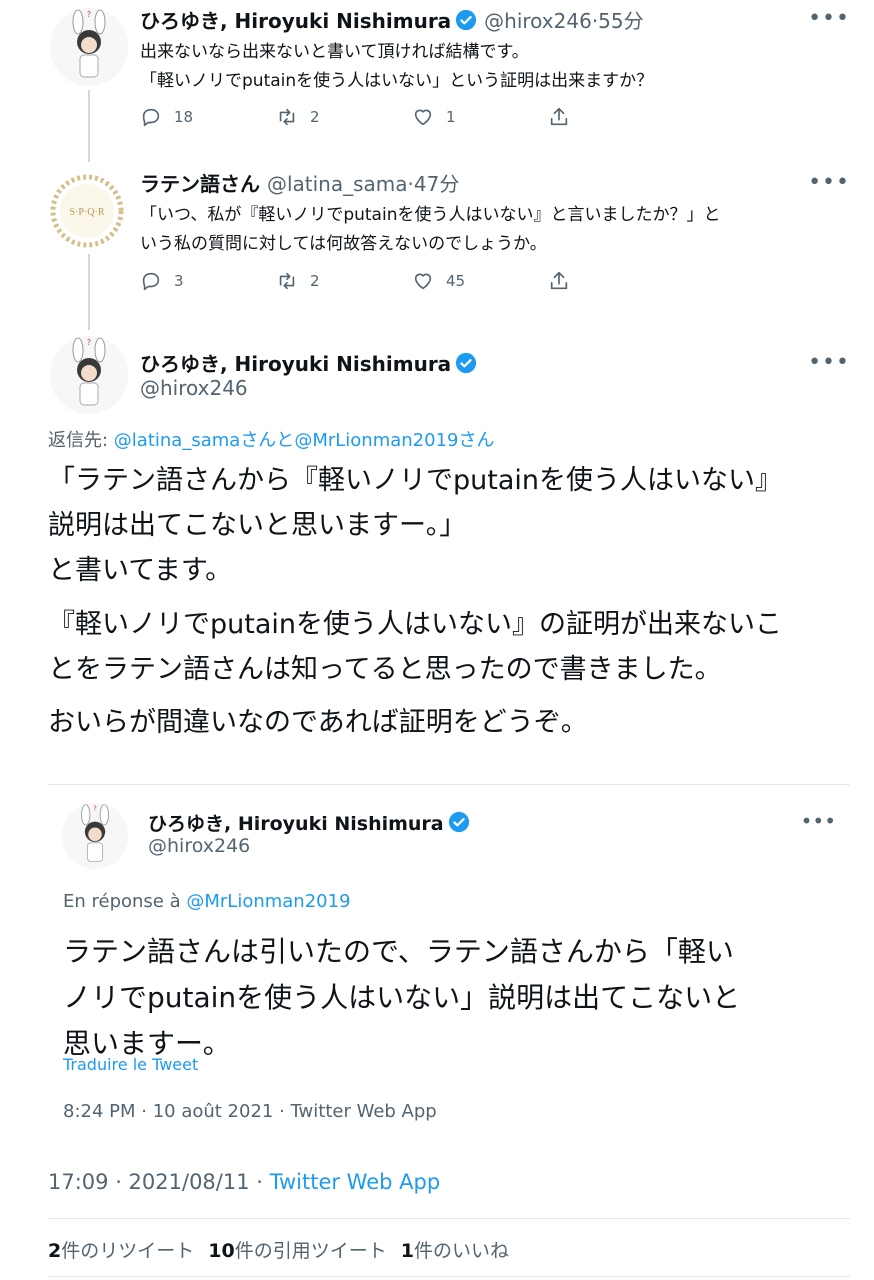 This screenshot has height=1280, width=874. I want to click on timestamp-text: 17:09 · 2021/08/11 ·, so click(159, 1182).